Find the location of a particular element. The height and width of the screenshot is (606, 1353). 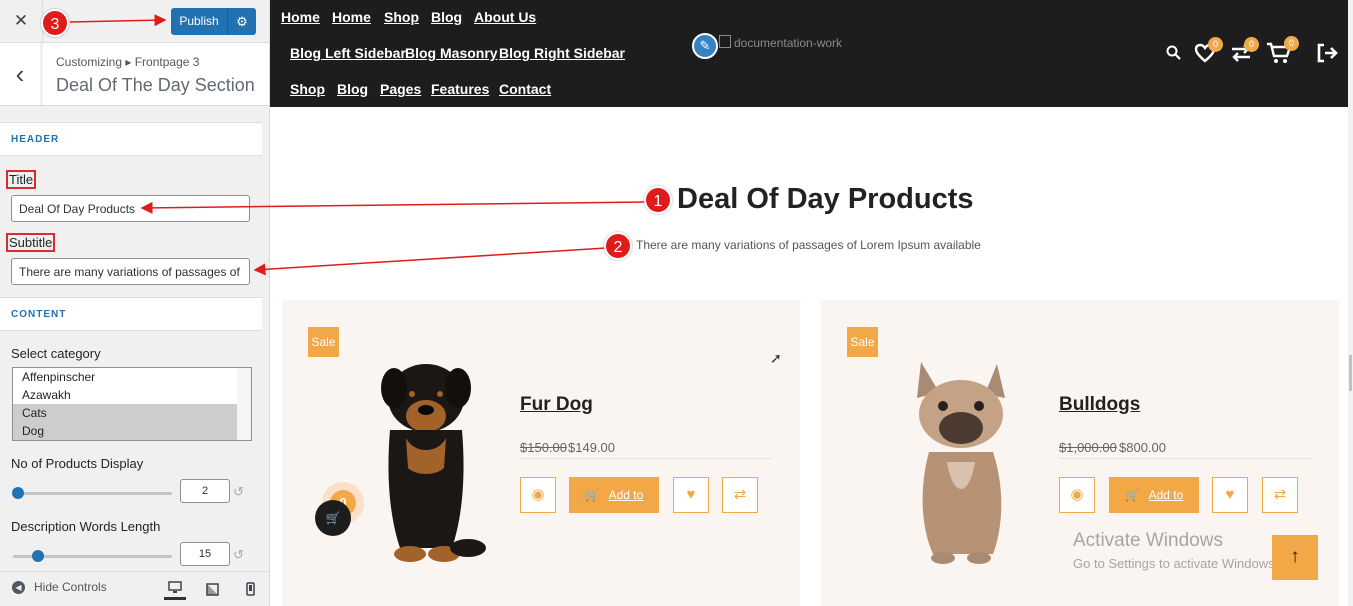

activate-windows-subtitle: Go to Settings to activate Windows. is located at coordinates (1176, 563).